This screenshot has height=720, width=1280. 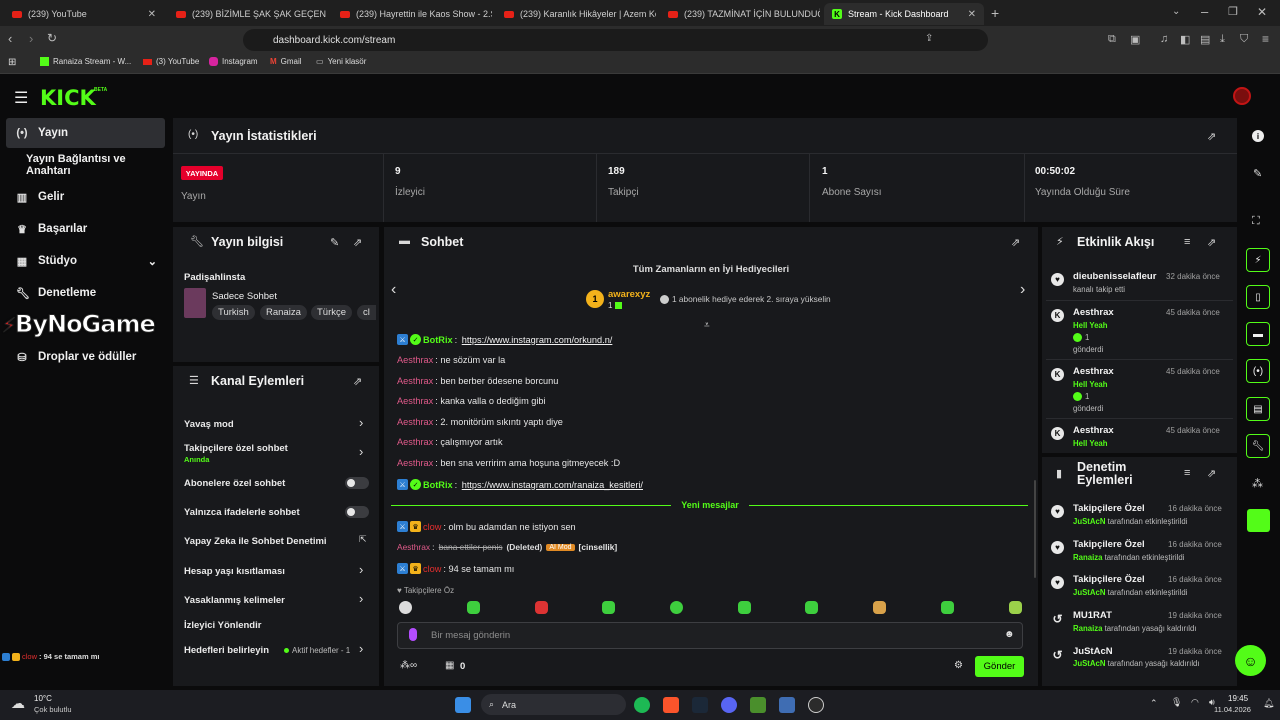 What do you see at coordinates (1258, 409) in the screenshot?
I see `rail-moderation-button: ▤` at bounding box center [1258, 409].